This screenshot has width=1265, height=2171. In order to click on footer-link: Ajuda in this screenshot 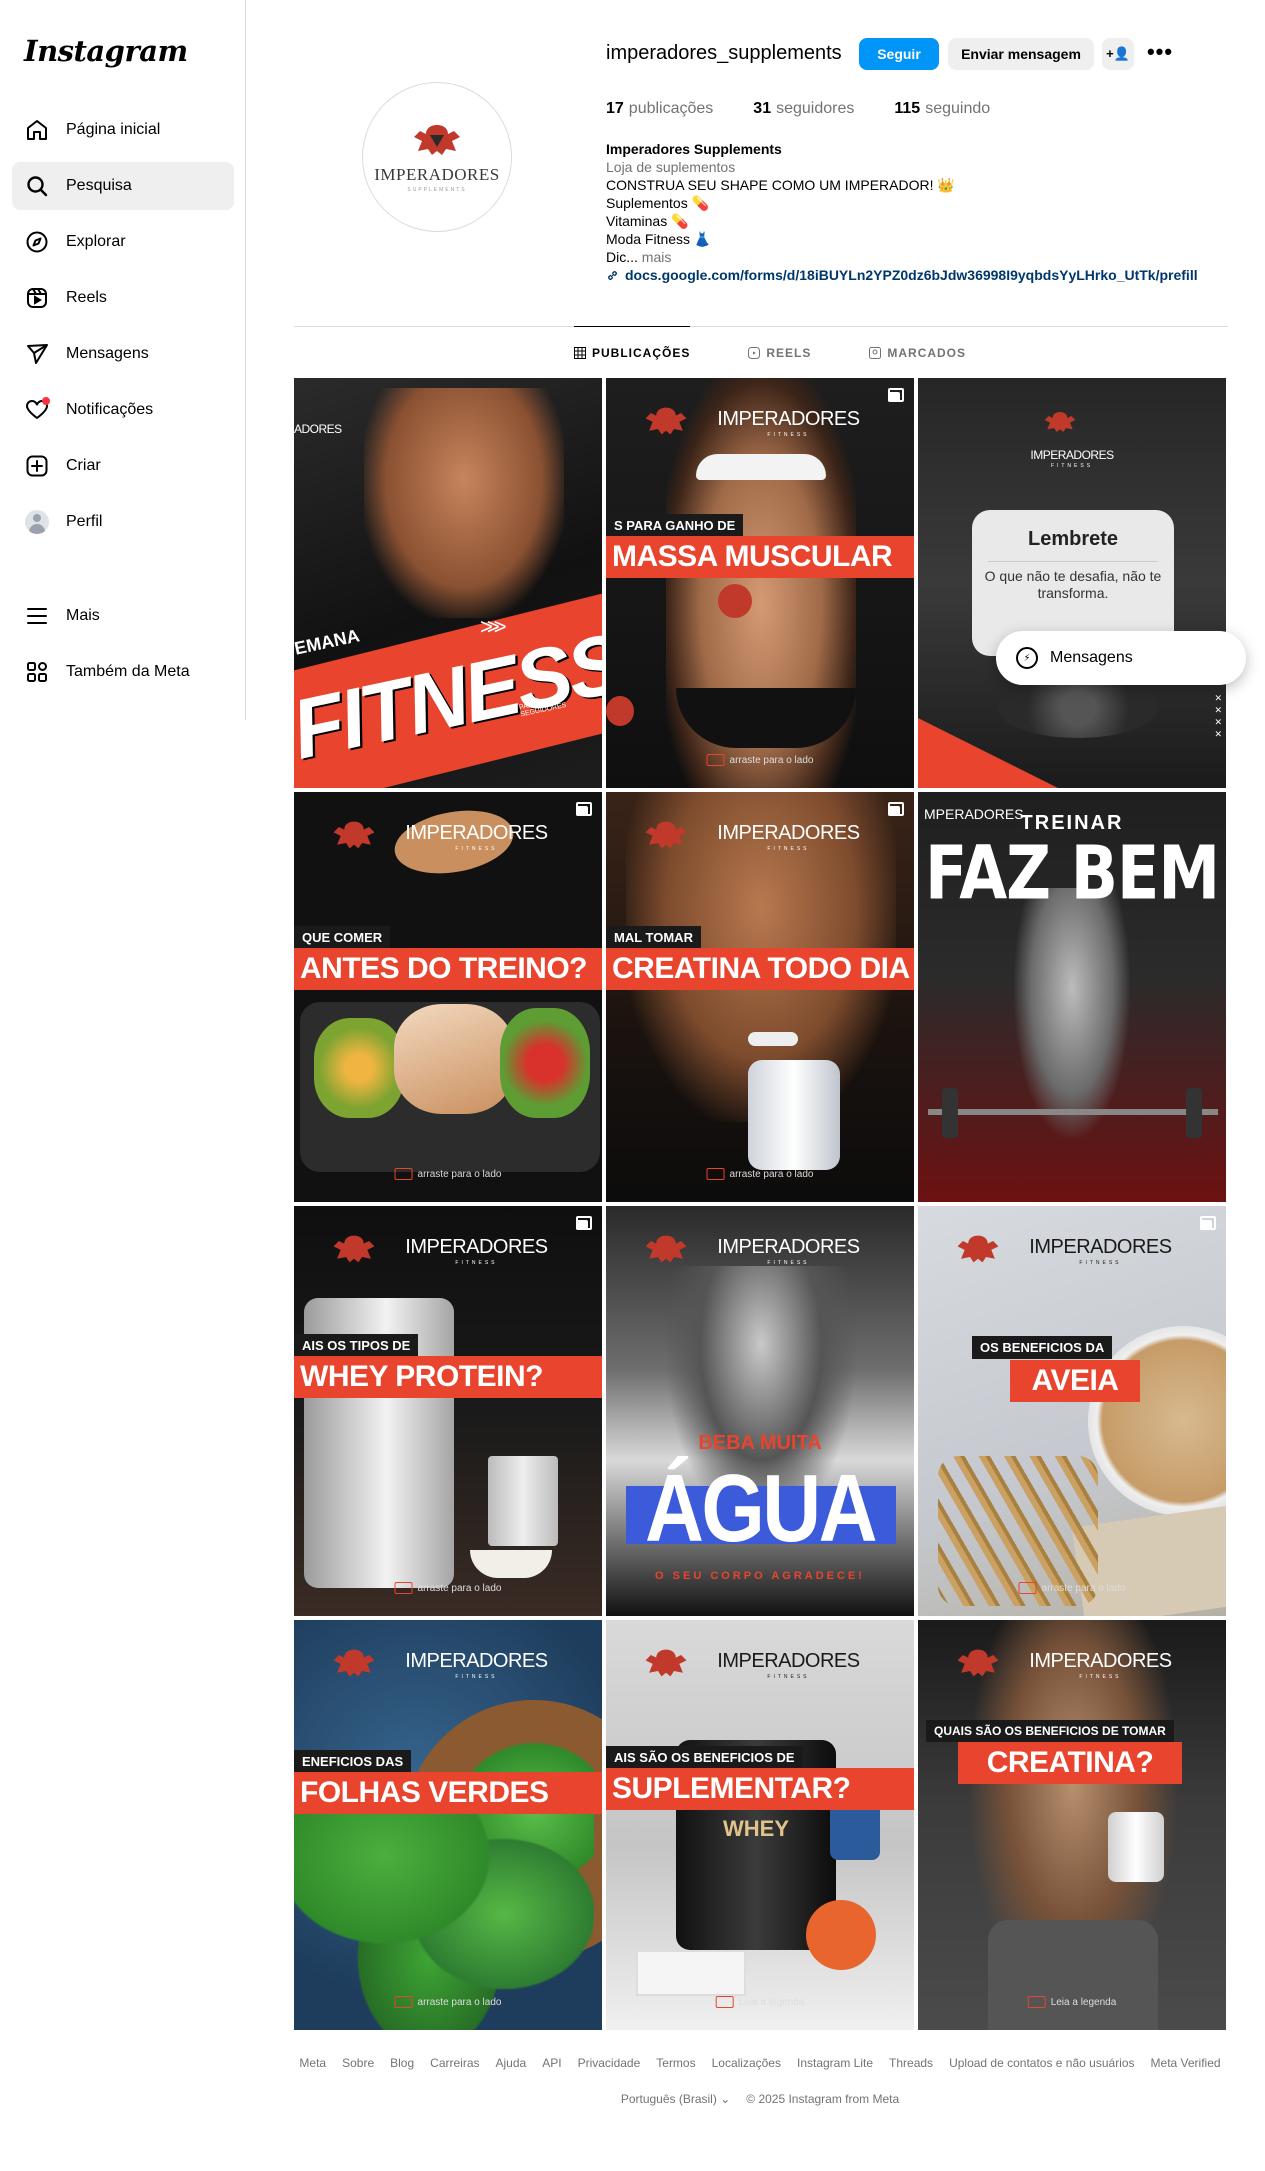, I will do `click(511, 2063)`.